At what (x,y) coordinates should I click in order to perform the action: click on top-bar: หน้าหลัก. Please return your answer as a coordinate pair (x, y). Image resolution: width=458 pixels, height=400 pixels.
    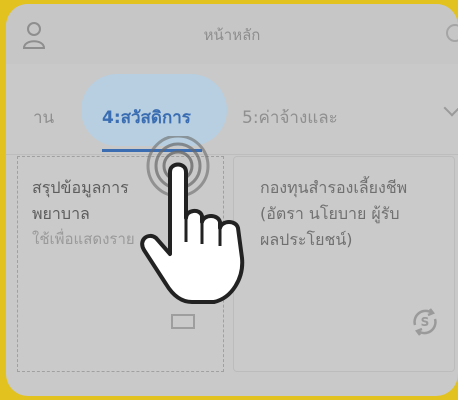
    Looking at the image, I should click on (232, 34).